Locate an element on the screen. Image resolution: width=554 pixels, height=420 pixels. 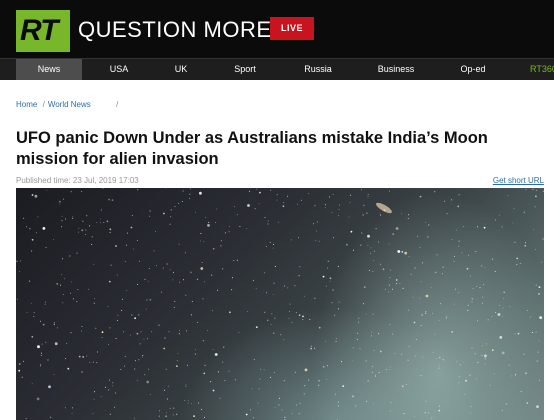
breadcrumb: Home / World News / is located at coordinates (68, 104).